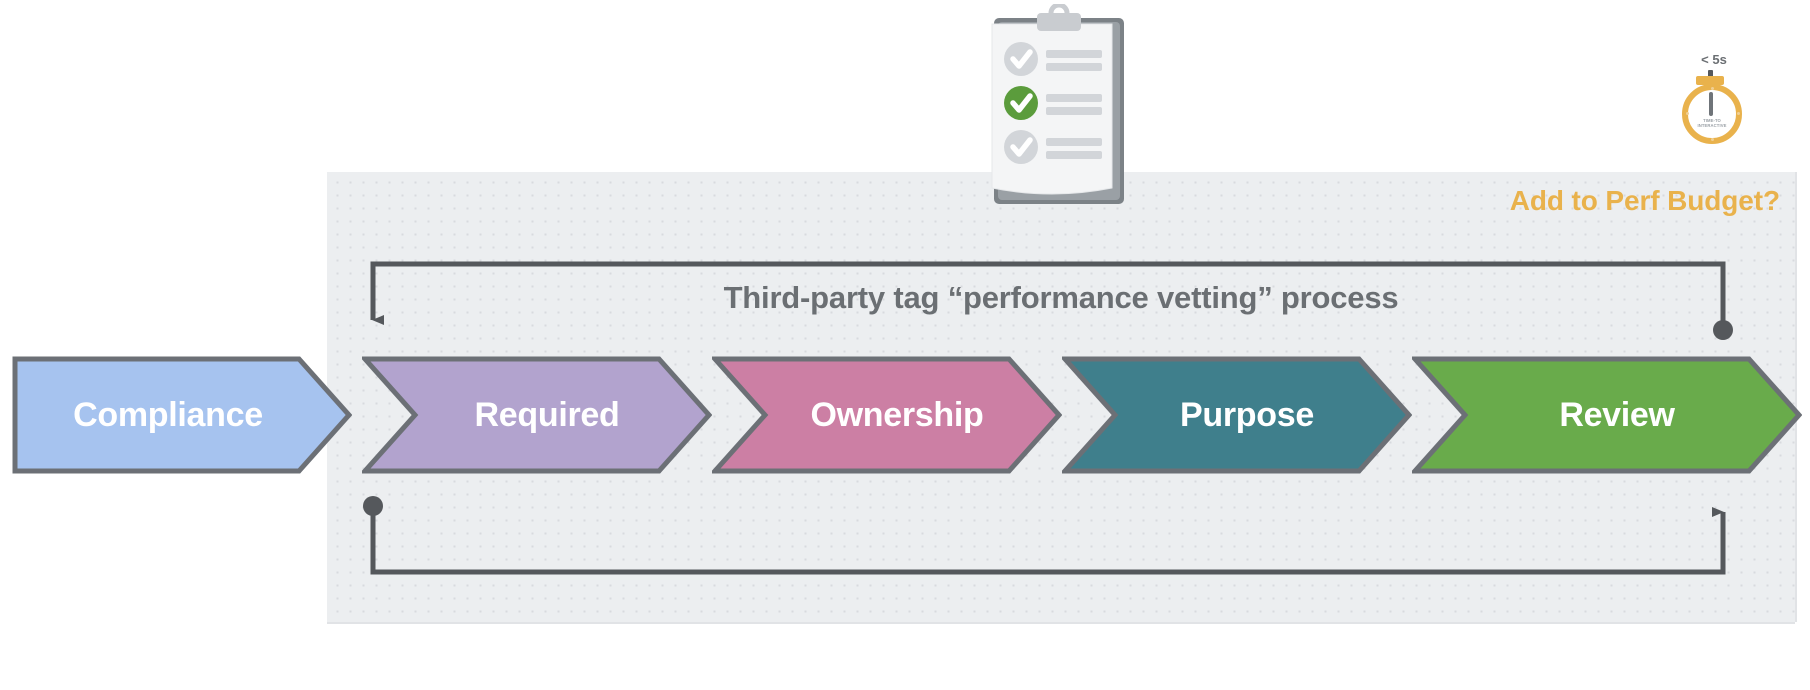  I want to click on perf-budget-label: Add to Perf Budget?, so click(1644, 200).